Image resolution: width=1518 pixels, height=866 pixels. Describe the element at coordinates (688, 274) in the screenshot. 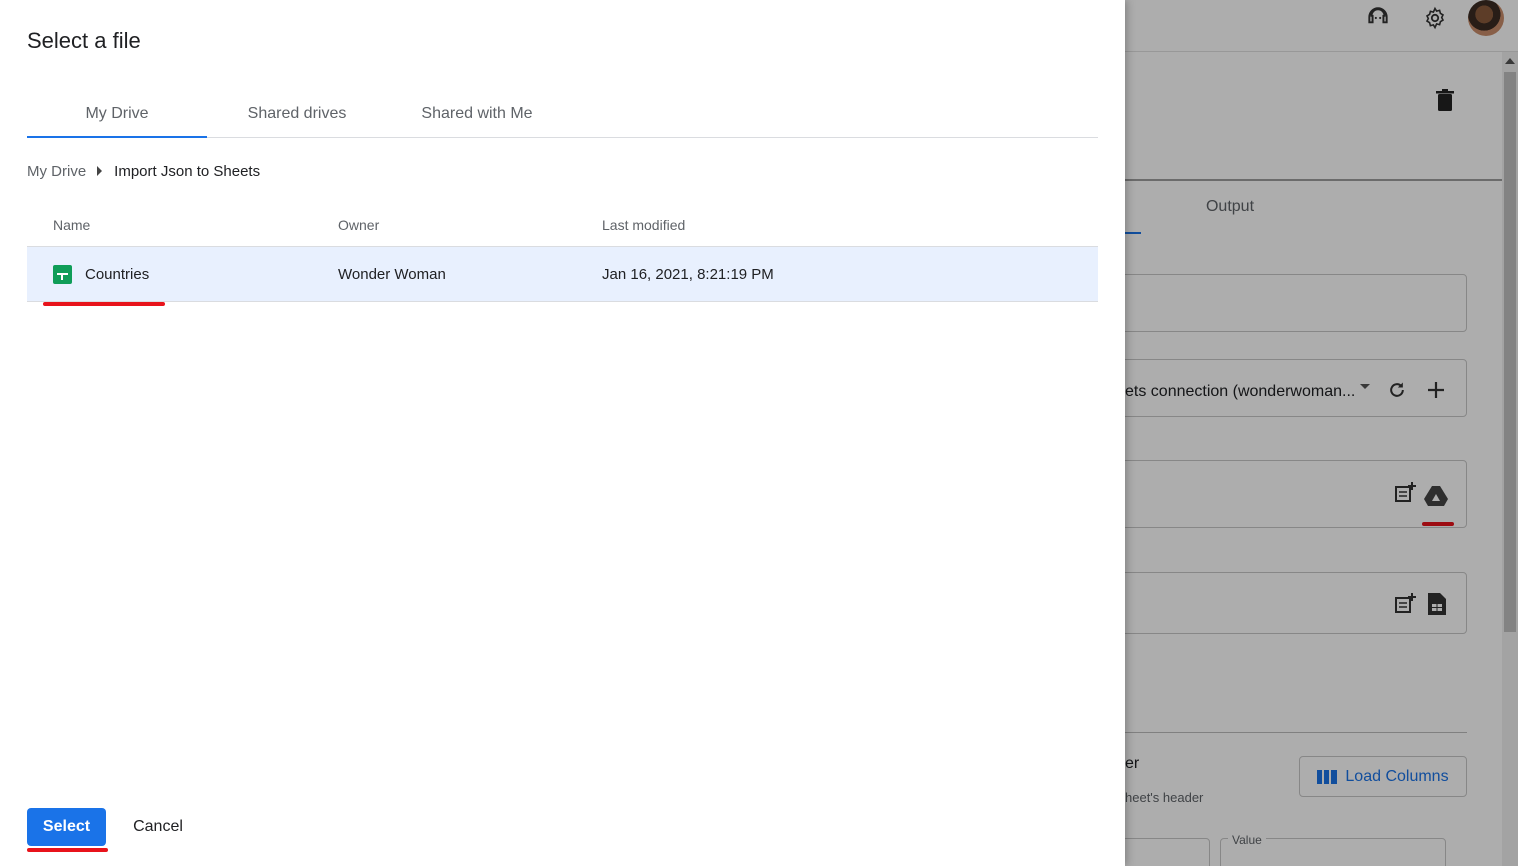

I see `file-last-modified: Jan 16, 2021, 8:21:19 PM` at that location.